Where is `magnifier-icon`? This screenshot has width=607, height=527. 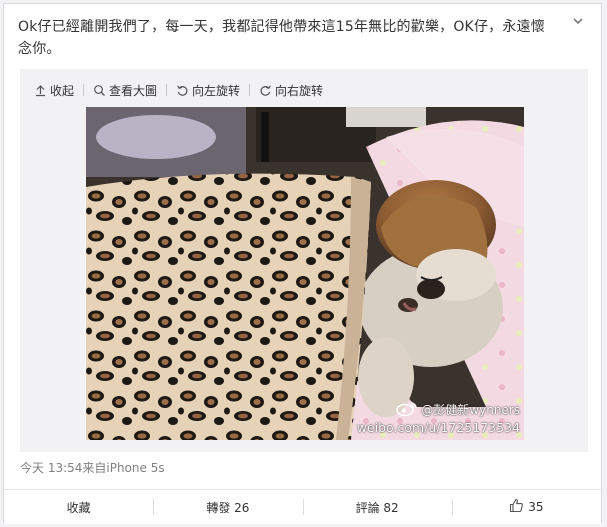 magnifier-icon is located at coordinates (99, 90).